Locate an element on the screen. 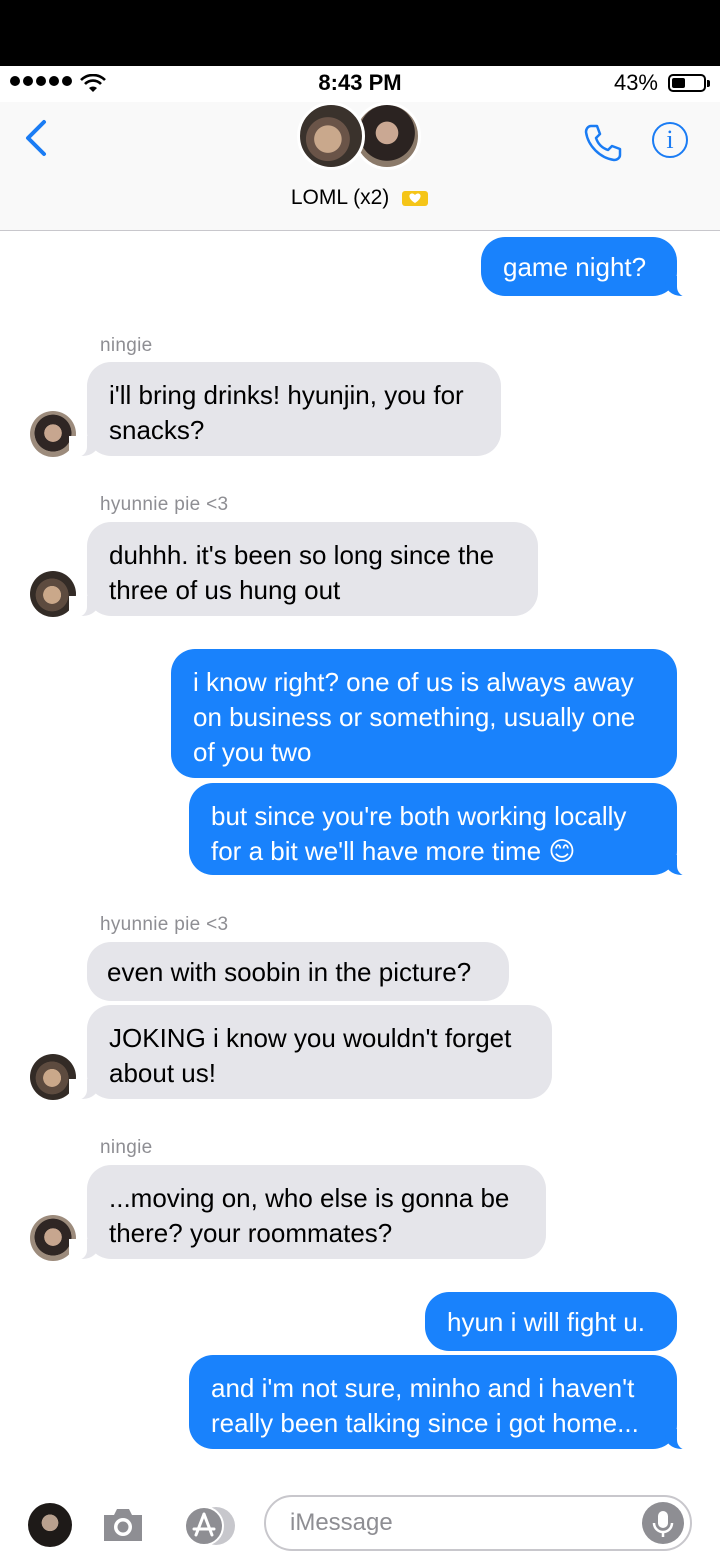 This screenshot has height=1560, width=720. phone-icon is located at coordinates (603, 143).